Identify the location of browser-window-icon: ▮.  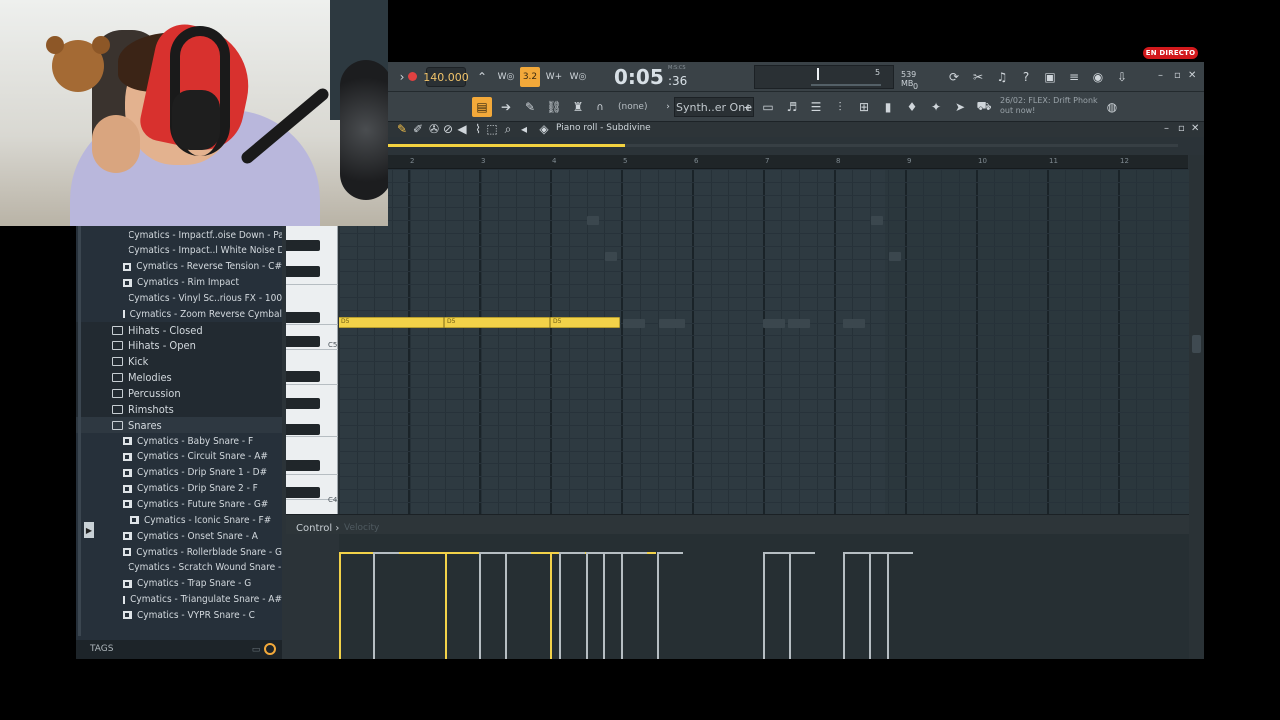
(888, 107).